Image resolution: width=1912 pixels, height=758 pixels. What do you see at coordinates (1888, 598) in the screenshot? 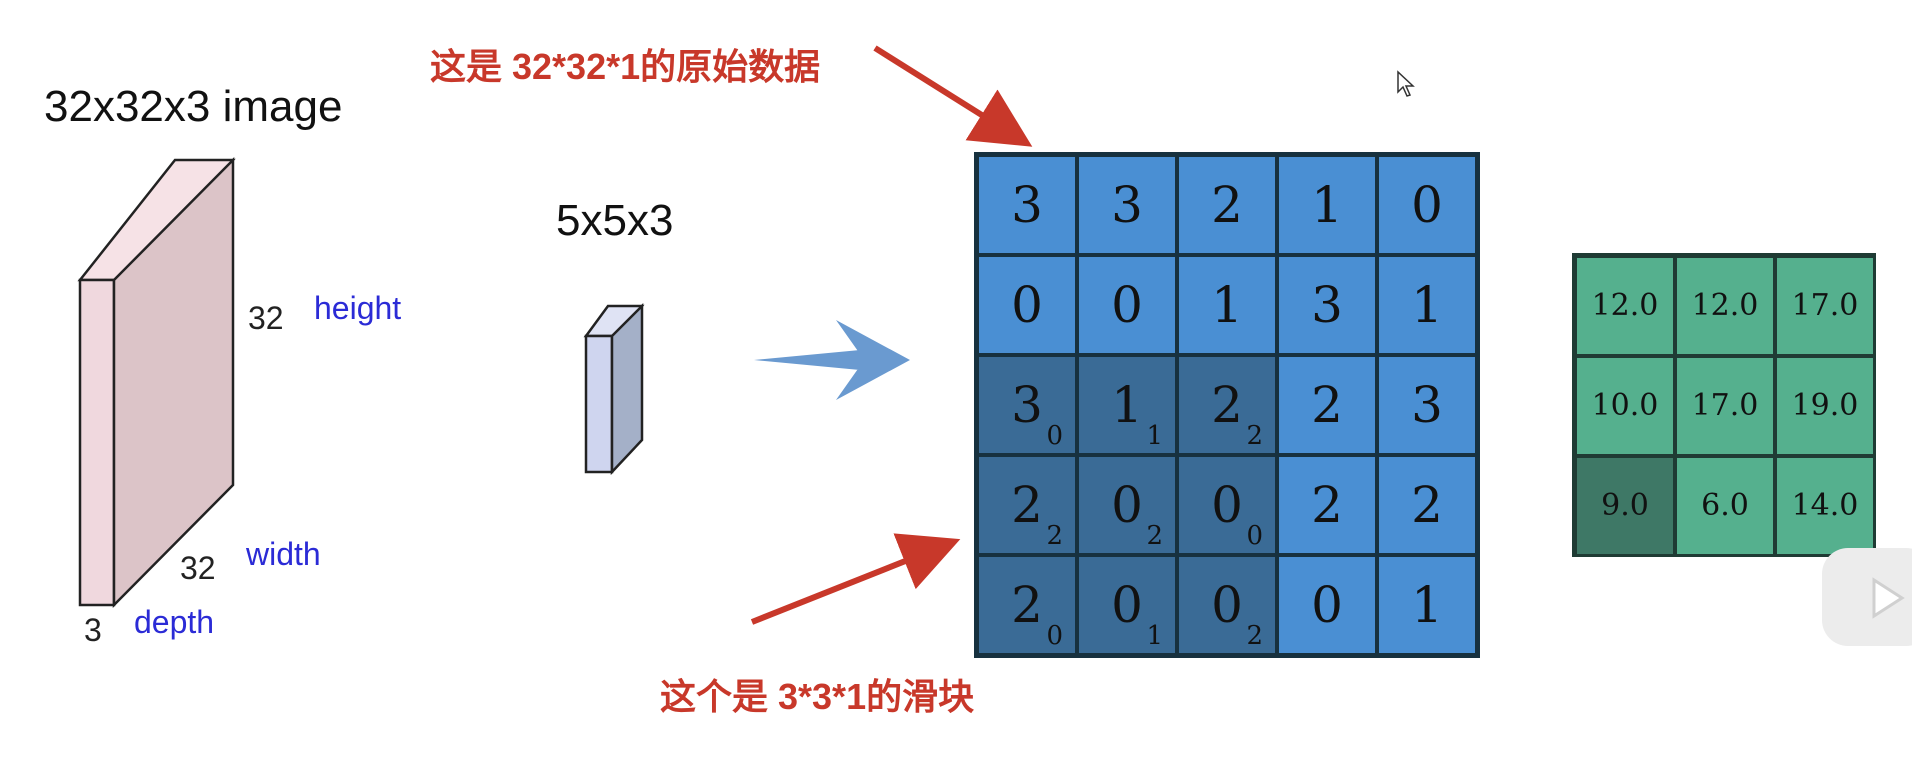
I see `play-icon` at bounding box center [1888, 598].